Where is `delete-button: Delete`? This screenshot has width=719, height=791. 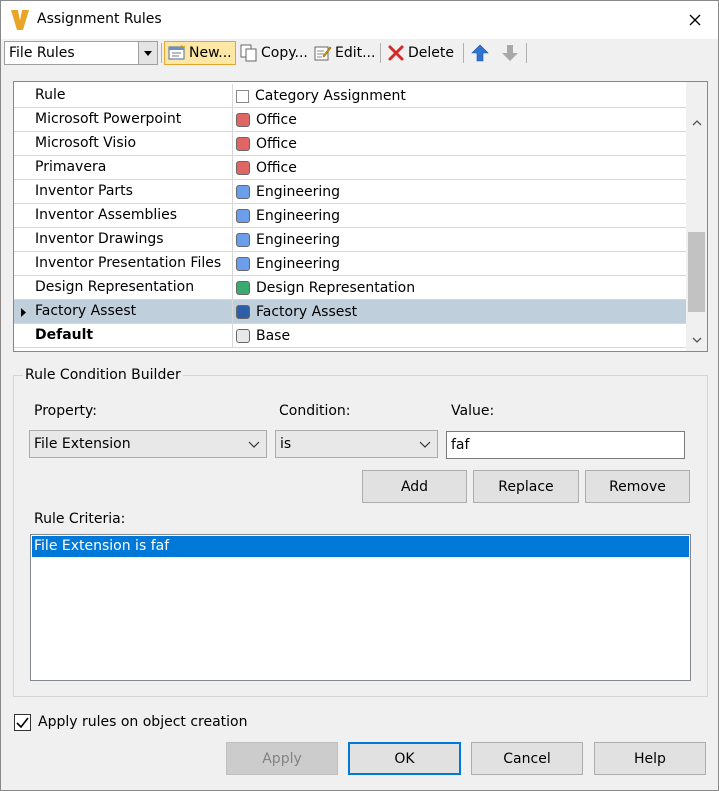 delete-button: Delete is located at coordinates (420, 53).